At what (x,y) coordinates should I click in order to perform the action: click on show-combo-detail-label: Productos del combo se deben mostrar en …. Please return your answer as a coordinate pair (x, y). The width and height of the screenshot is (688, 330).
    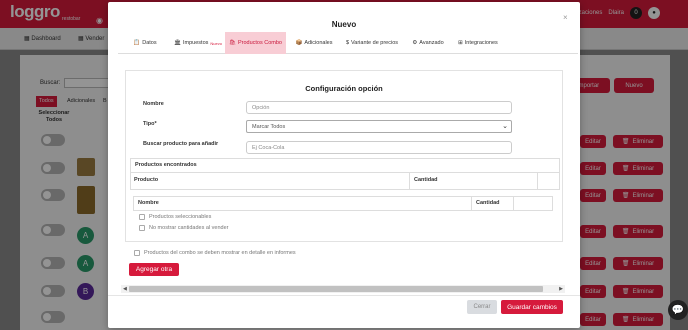
    Looking at the image, I should click on (220, 253).